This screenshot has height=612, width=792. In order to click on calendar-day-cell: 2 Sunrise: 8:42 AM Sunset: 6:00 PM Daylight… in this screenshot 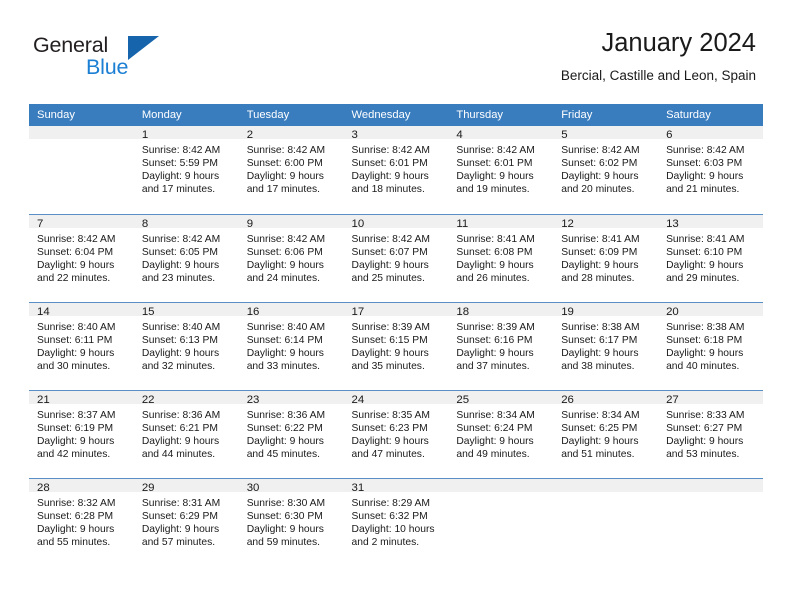, I will do `click(291, 170)`.